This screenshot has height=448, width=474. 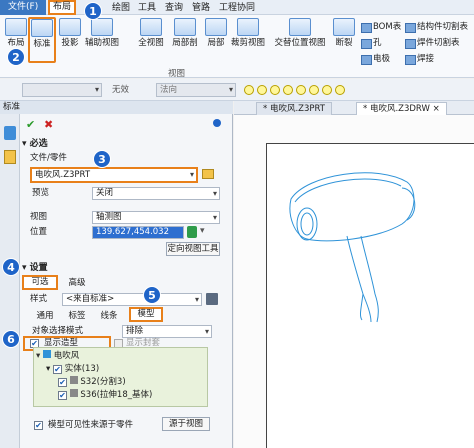 What do you see at coordinates (132, 299) in the screenshot?
I see `style-dropdown: <来自标准>` at bounding box center [132, 299].